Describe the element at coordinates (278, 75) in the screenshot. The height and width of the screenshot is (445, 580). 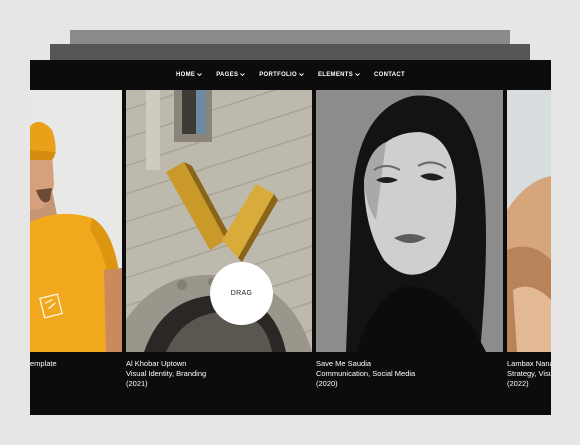
I see `nav-item-label: PORTFOLIO` at that location.